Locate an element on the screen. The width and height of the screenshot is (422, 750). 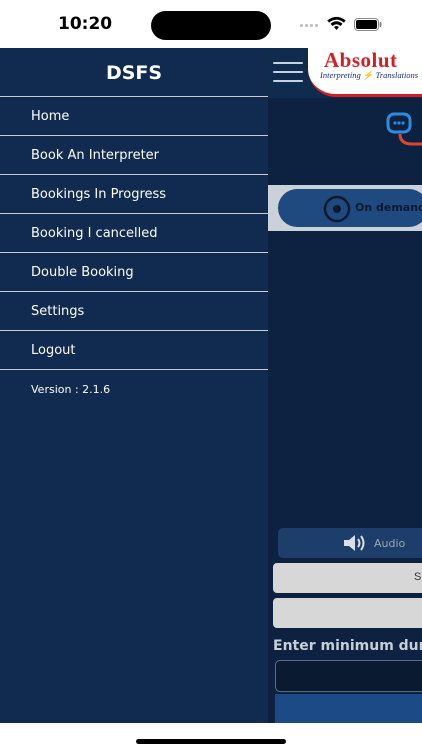
battery-icon is located at coordinates (368, 24).